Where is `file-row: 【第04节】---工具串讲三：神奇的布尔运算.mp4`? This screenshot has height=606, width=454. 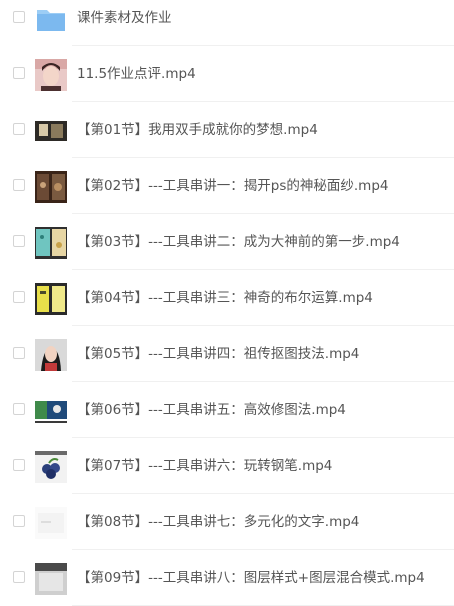 file-row: 【第04节】---工具串讲三：神奇的布尔运算.mp4 is located at coordinates (227, 298).